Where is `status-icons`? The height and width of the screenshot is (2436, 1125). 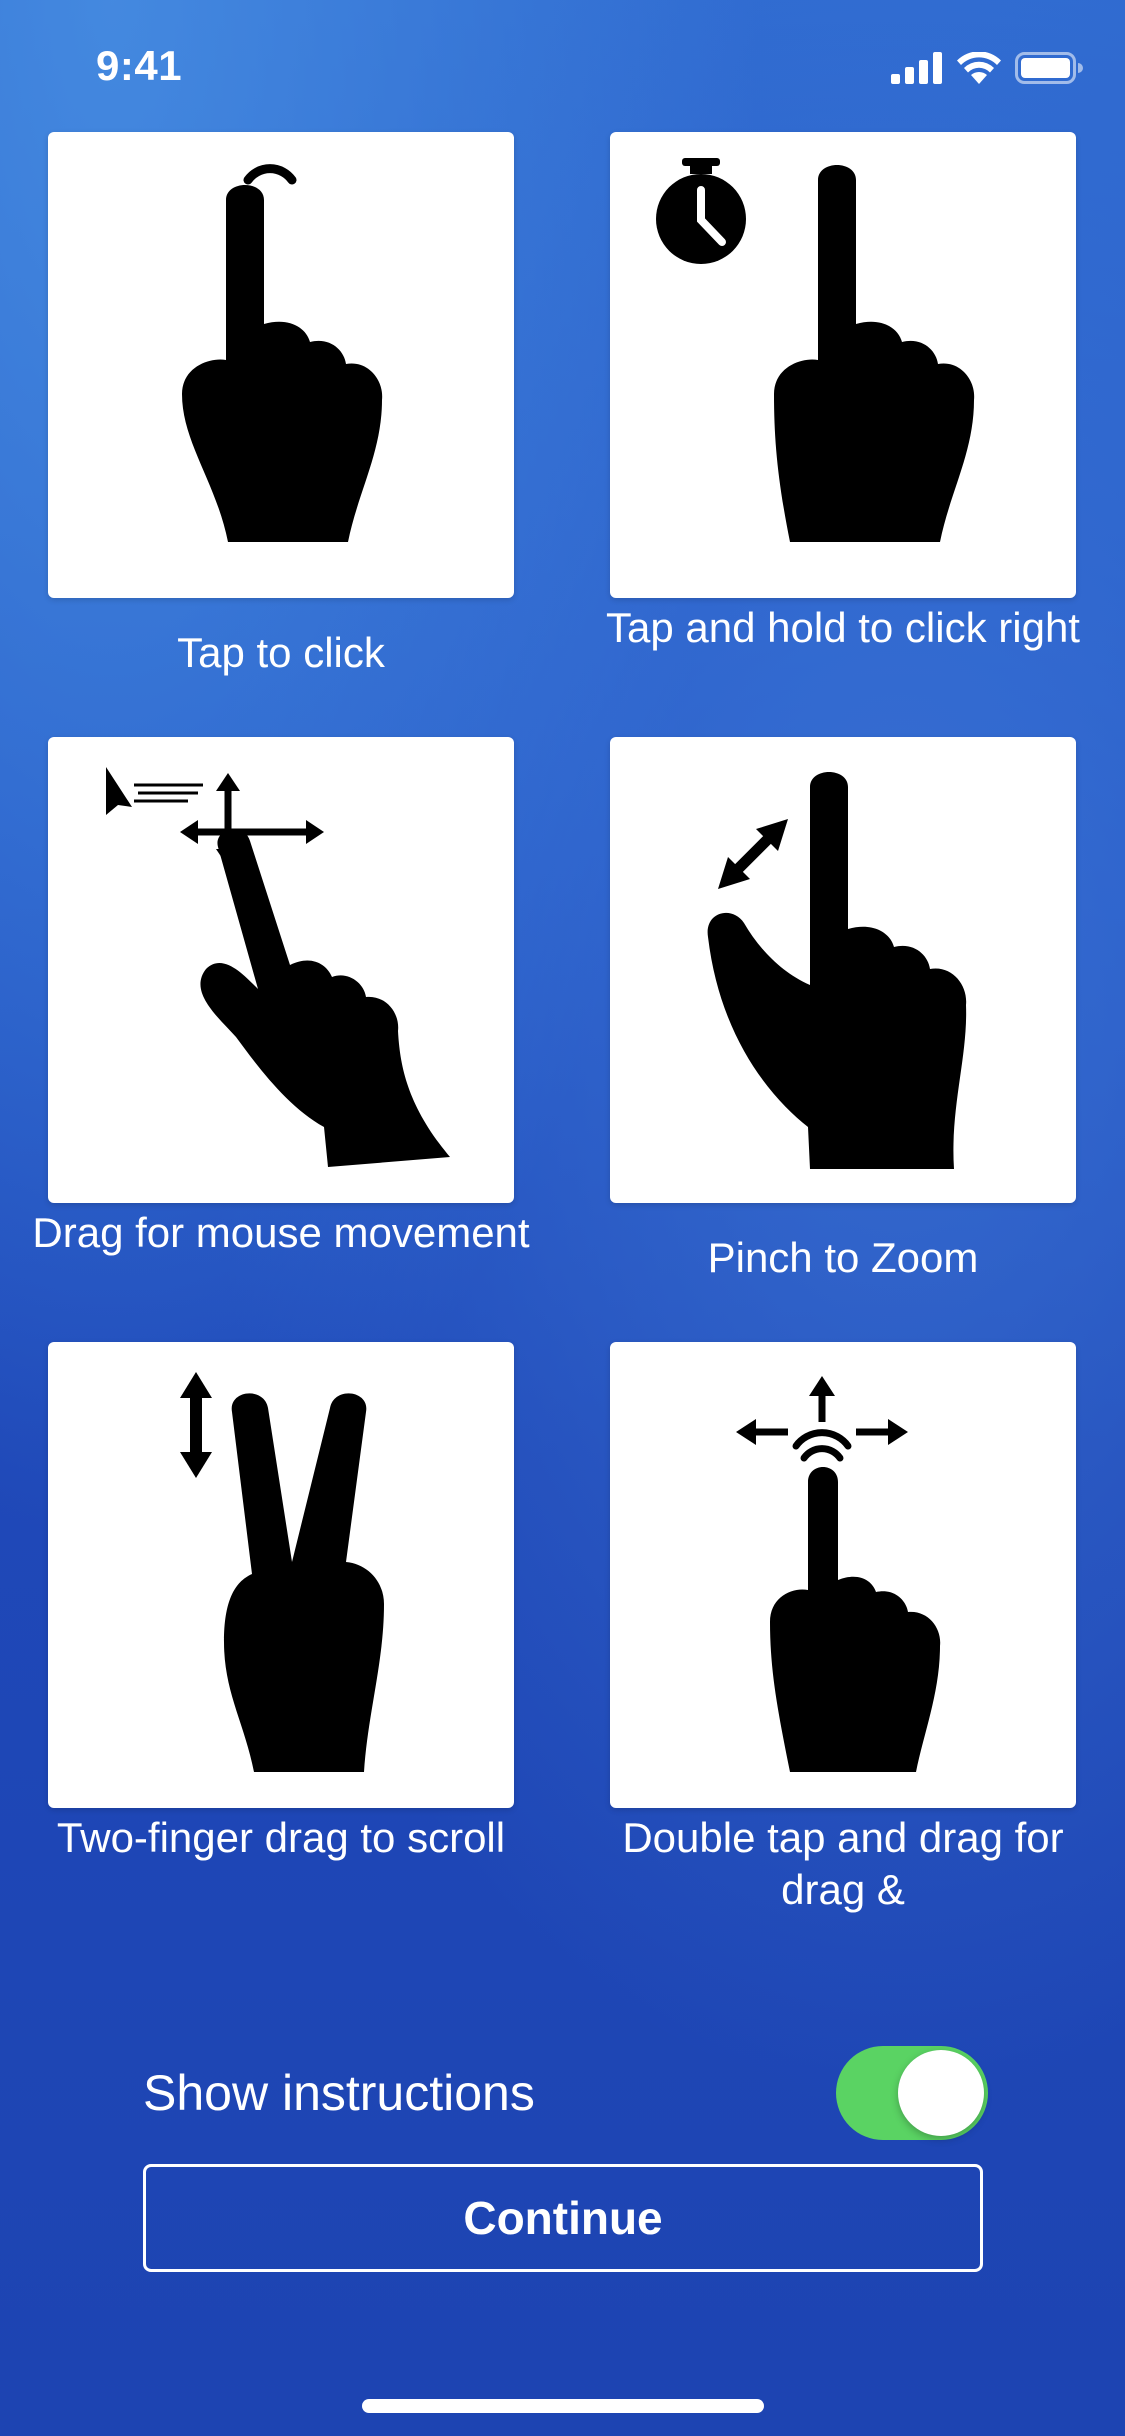
status-icons is located at coordinates (987, 68).